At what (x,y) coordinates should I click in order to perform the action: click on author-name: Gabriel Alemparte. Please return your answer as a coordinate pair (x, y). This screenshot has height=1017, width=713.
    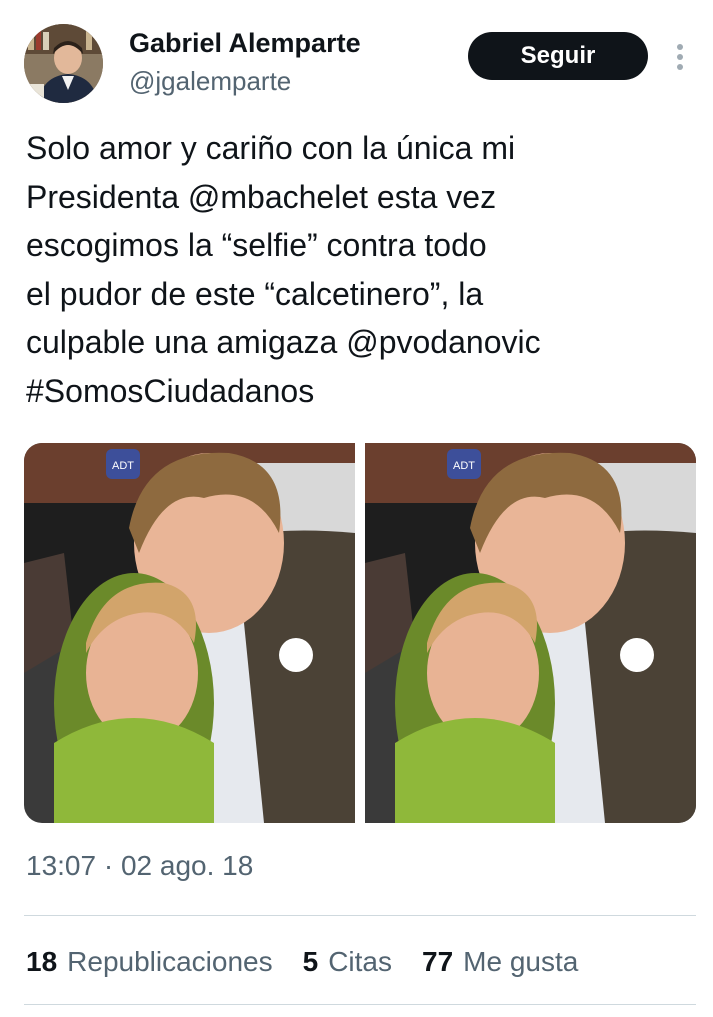
    Looking at the image, I should click on (245, 43).